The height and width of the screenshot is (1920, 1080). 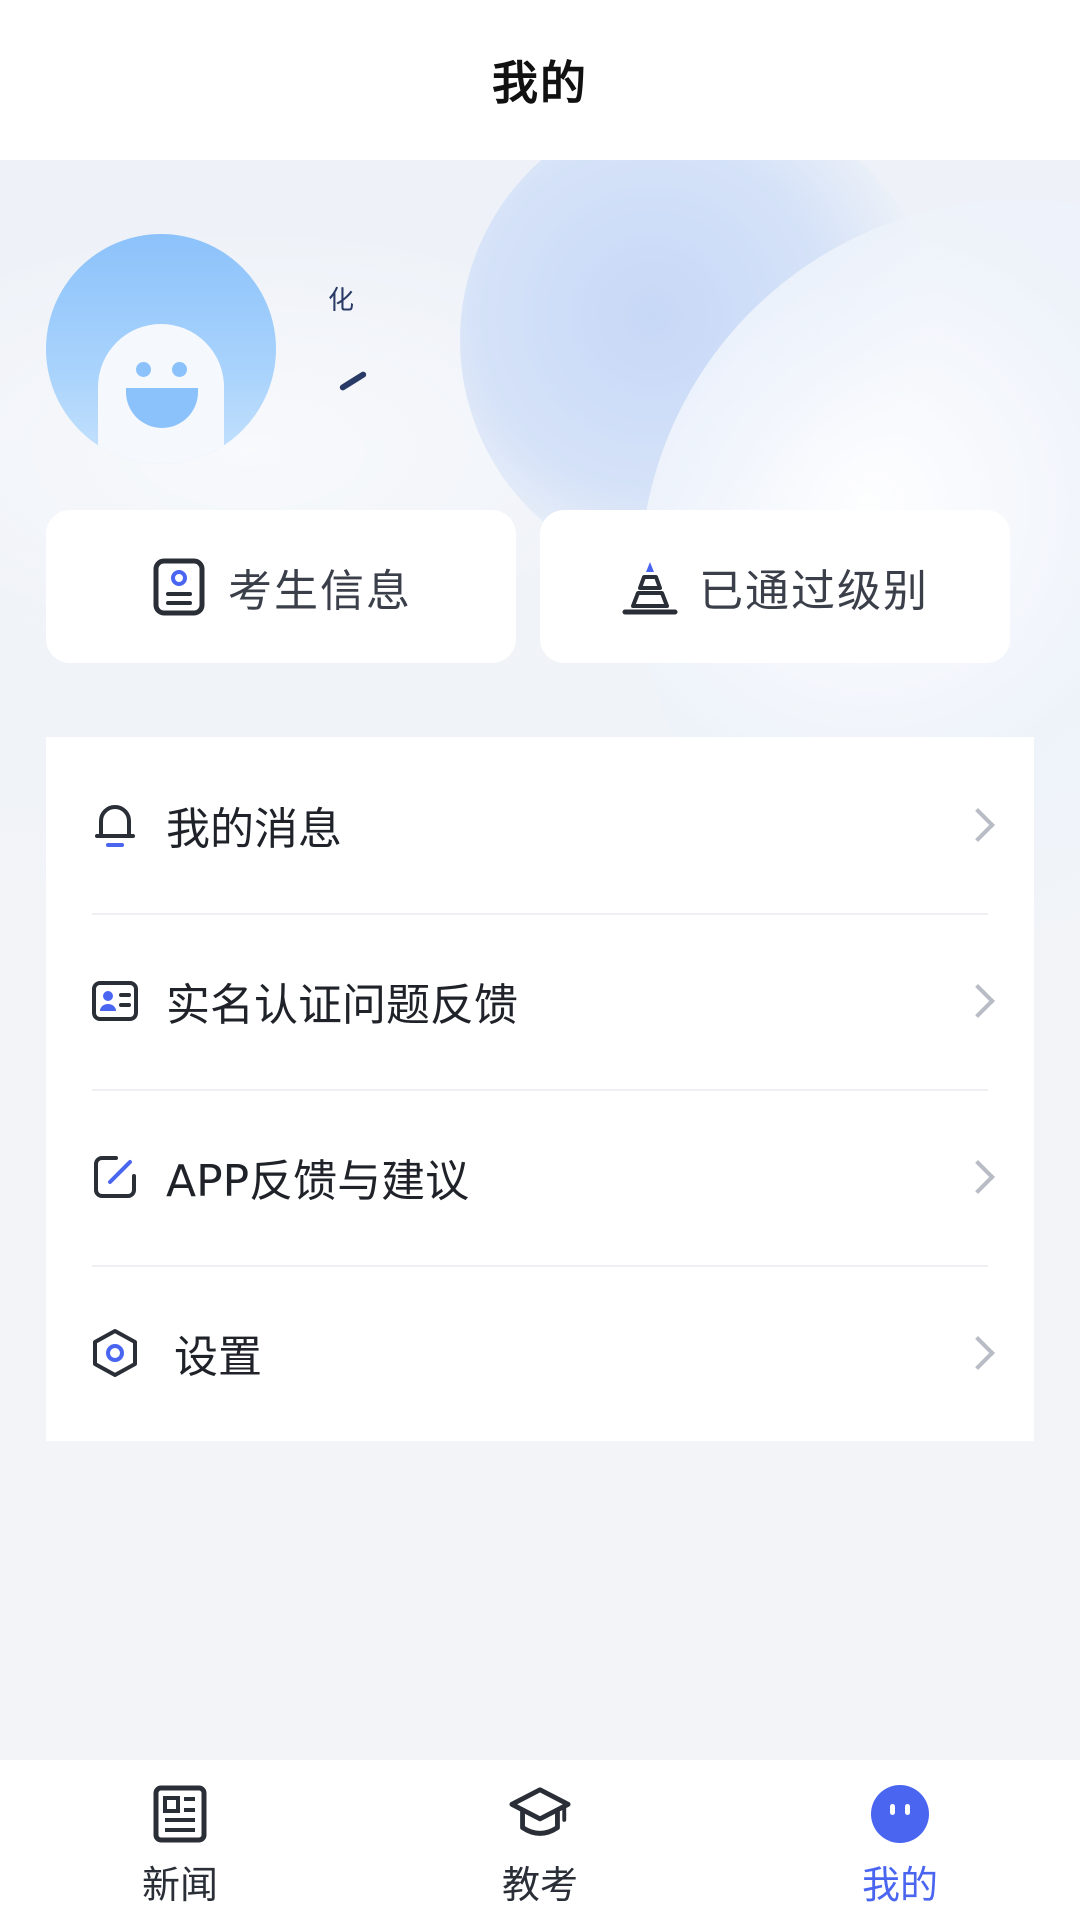 I want to click on tab-news: 新闻, so click(x=180, y=1845).